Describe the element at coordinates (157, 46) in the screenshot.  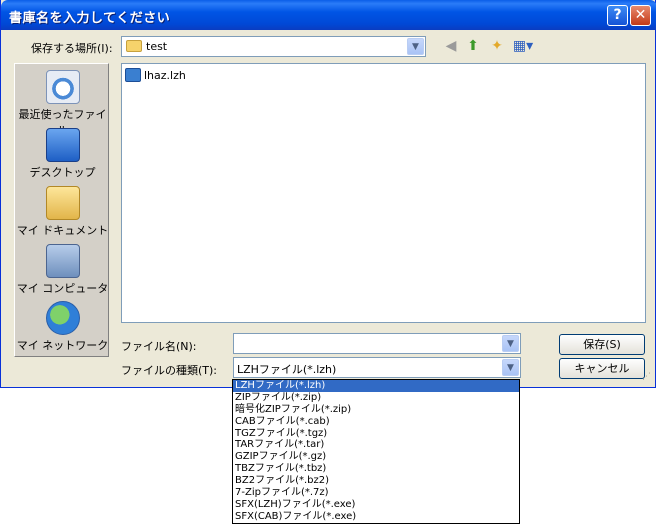
I see `save-in-value: test` at that location.